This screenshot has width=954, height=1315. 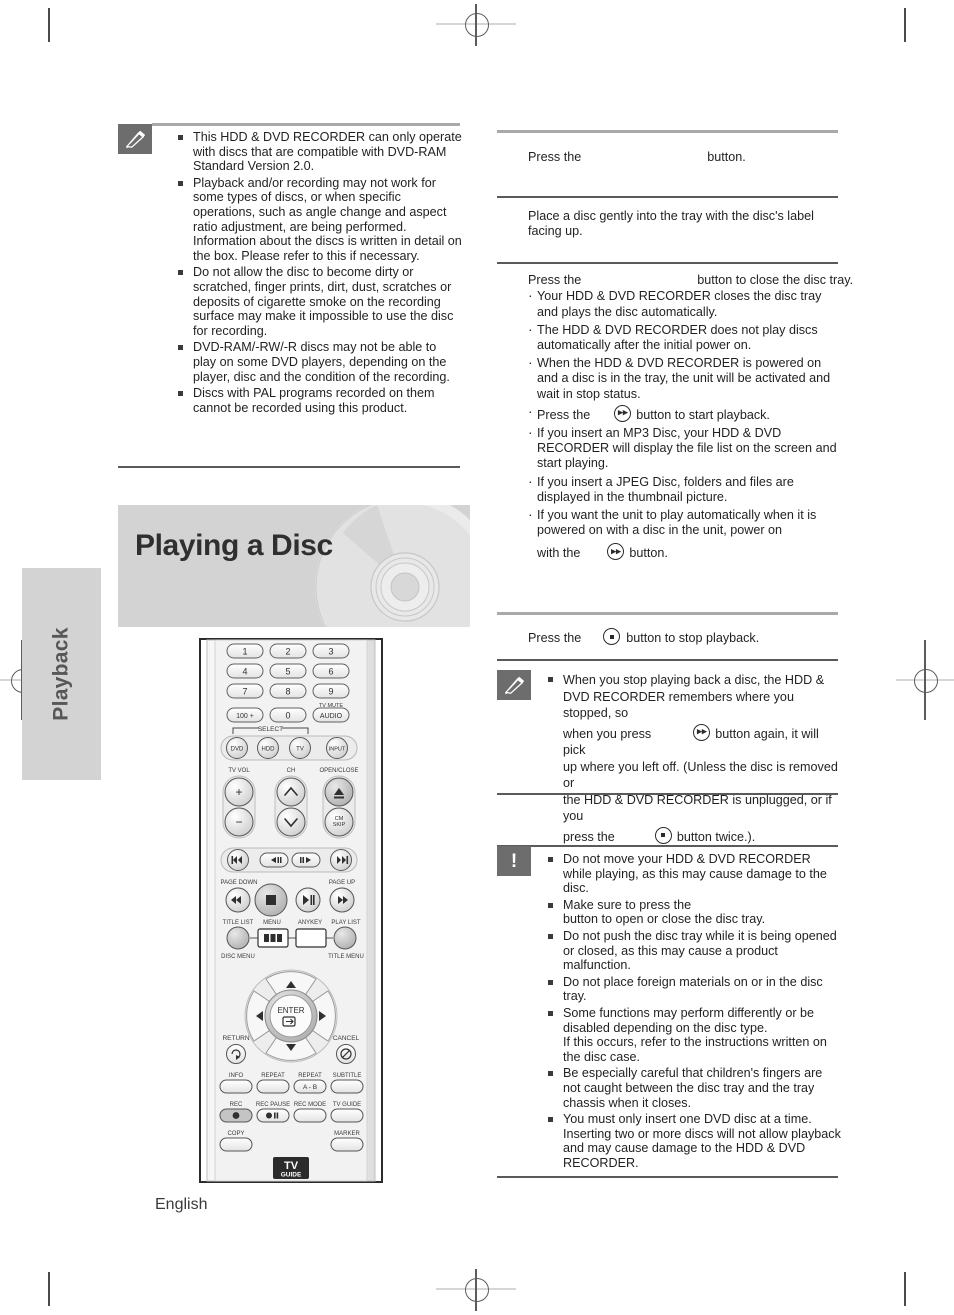 I want to click on svg-text: 3, so click(x=330, y=652).